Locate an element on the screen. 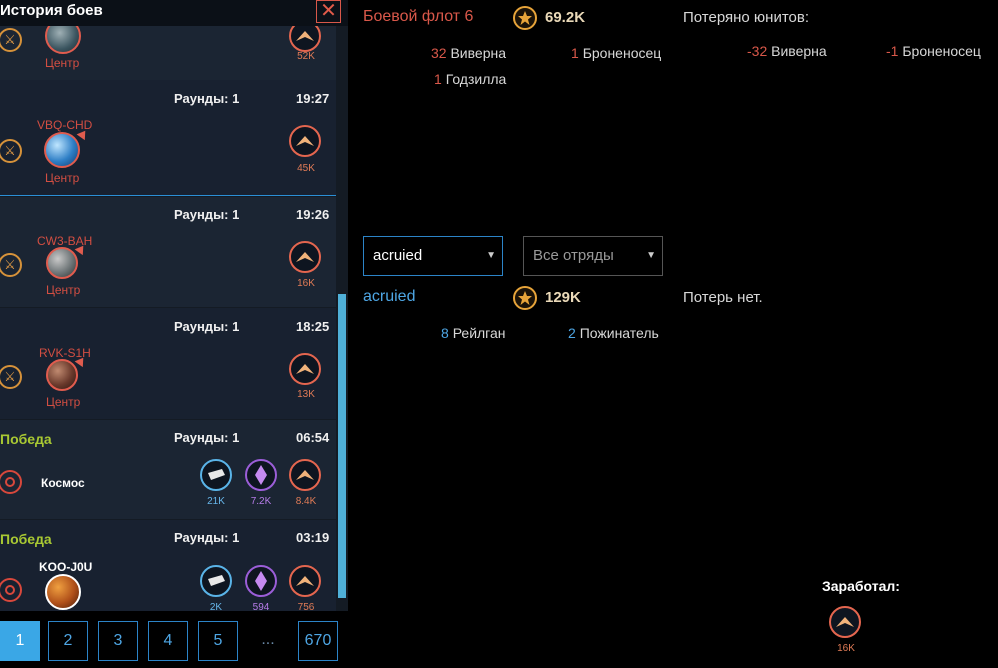 The height and width of the screenshot is (668, 998). squad-select: Все отряды ▼ is located at coordinates (593, 256).